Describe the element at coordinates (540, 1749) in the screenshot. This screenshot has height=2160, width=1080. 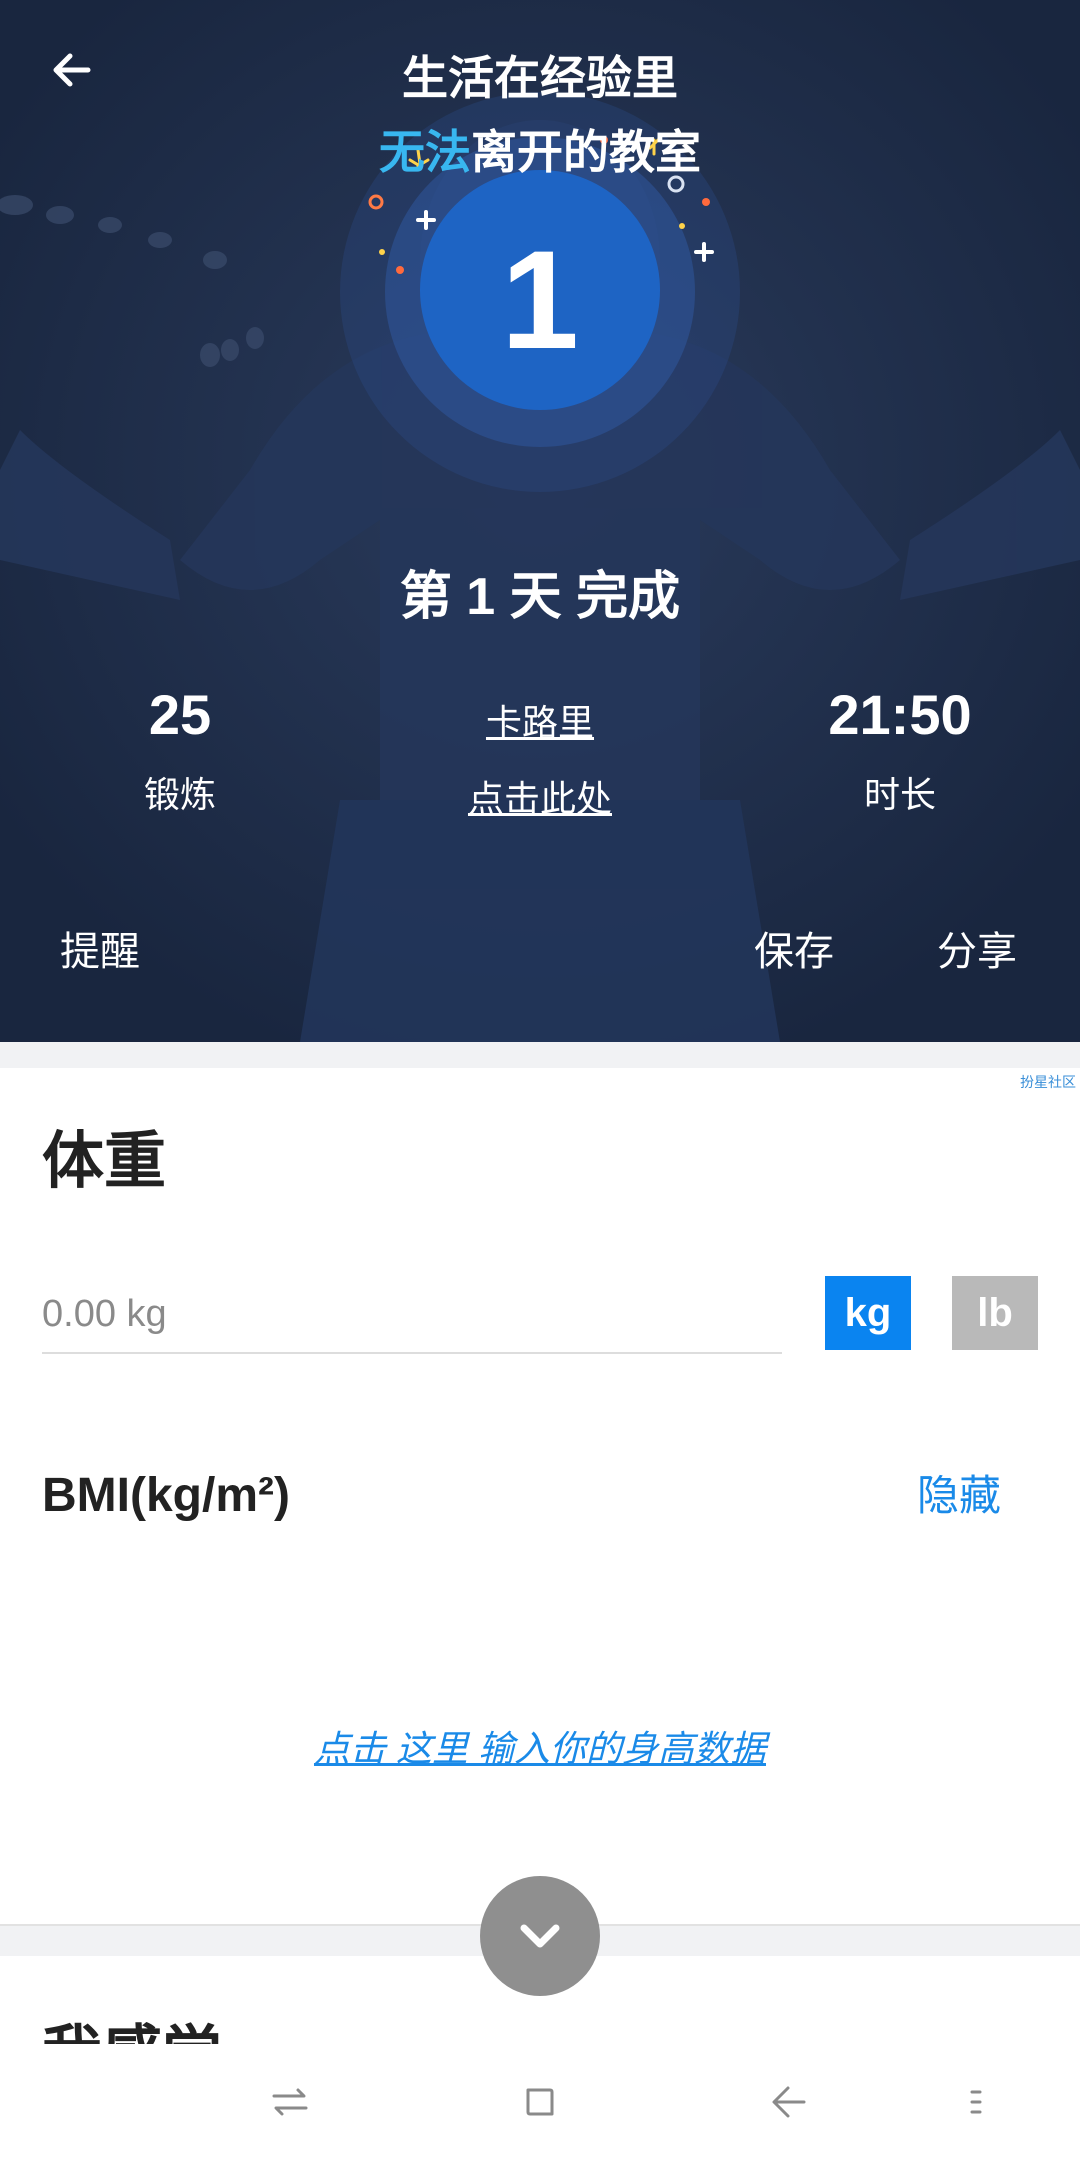
I see `enter-height-link: 点击 这里 输入你的身高数据` at that location.